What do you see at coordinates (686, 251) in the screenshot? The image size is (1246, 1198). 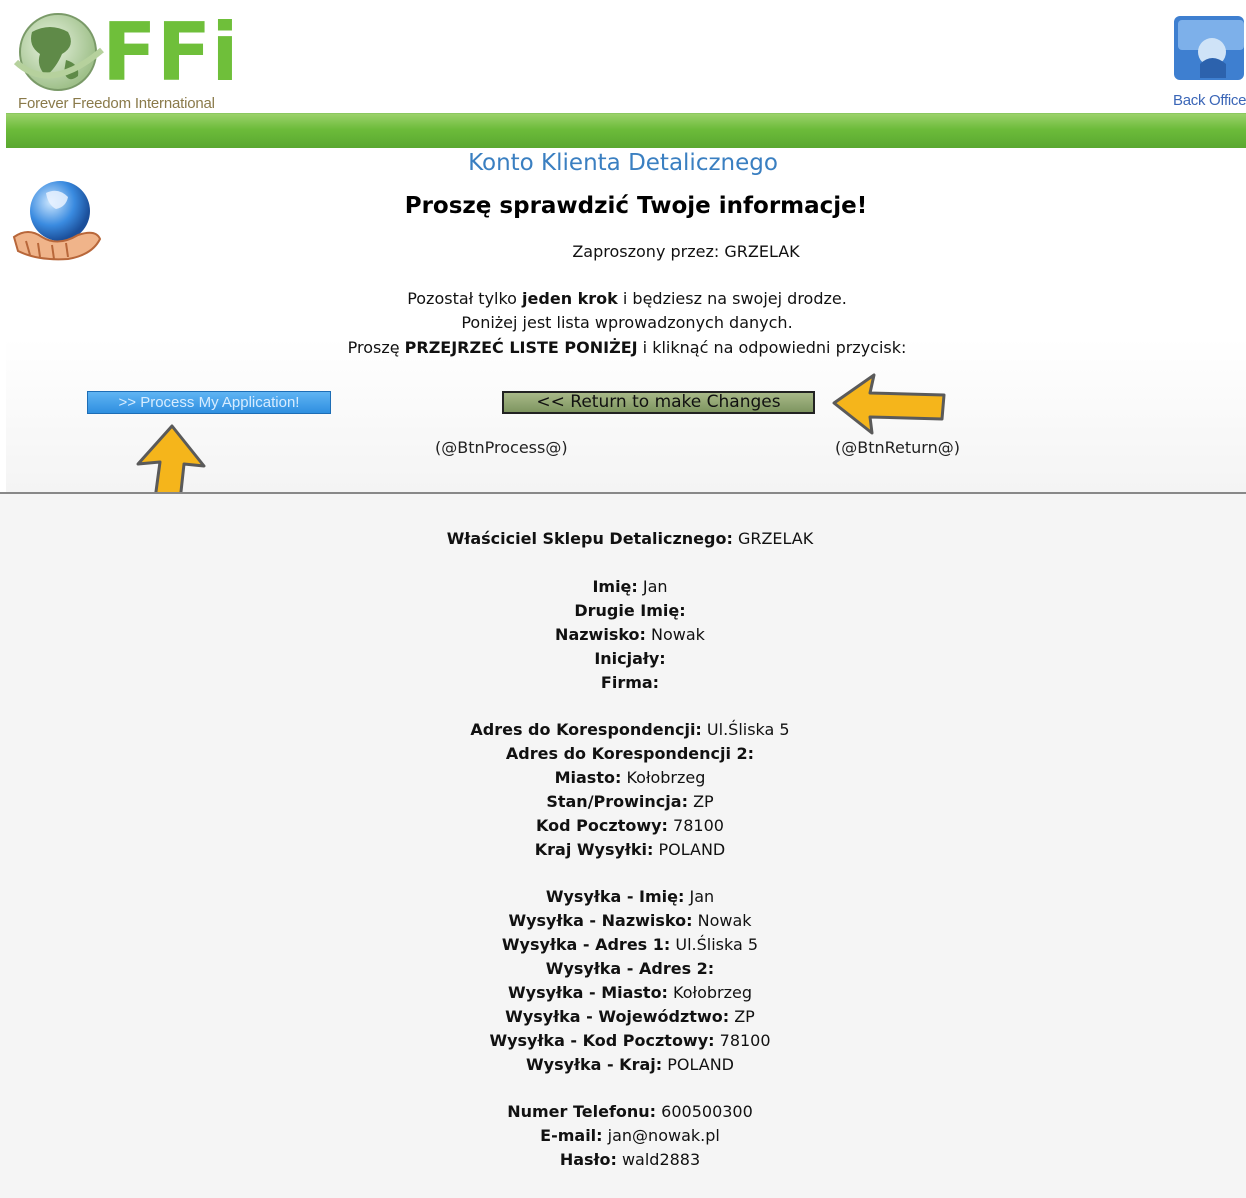 I see `invited-by-text: Zaproszony przez: GRZELAK` at bounding box center [686, 251].